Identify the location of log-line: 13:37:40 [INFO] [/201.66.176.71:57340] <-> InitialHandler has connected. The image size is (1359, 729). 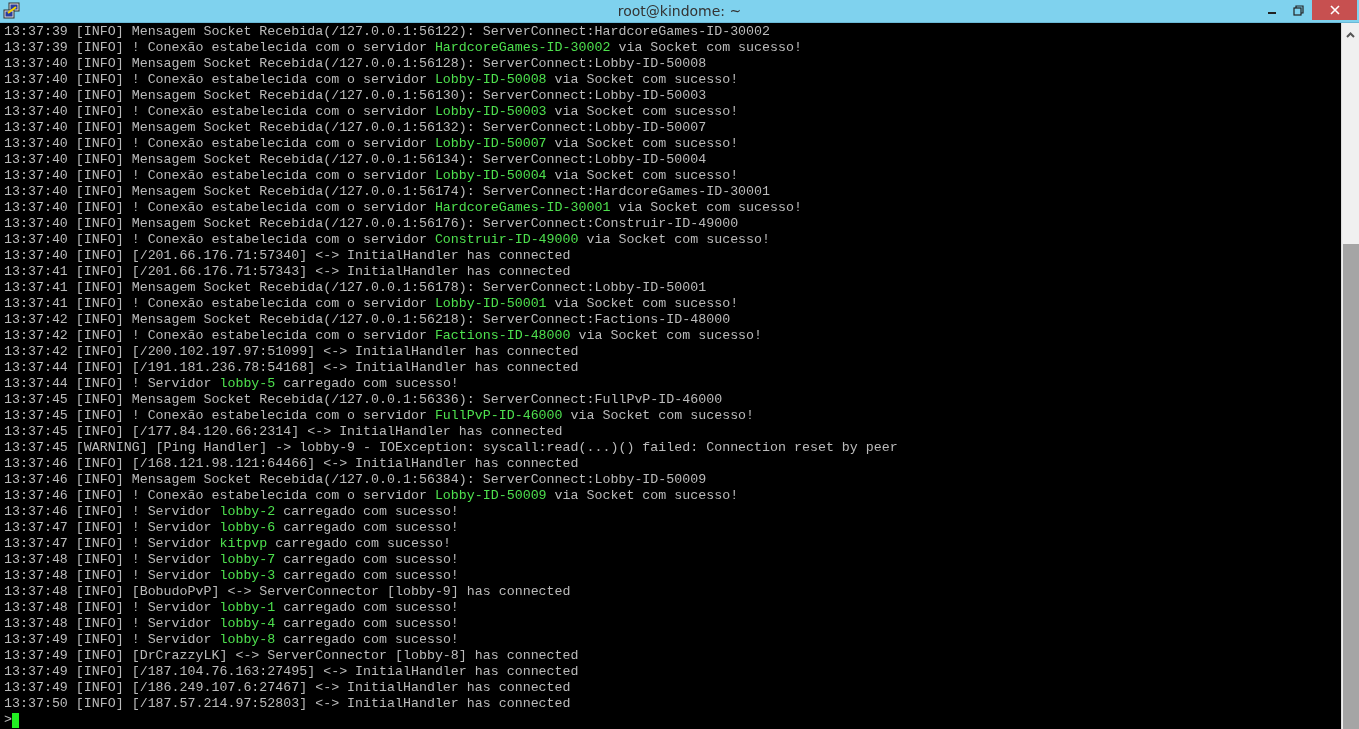
(287, 256).